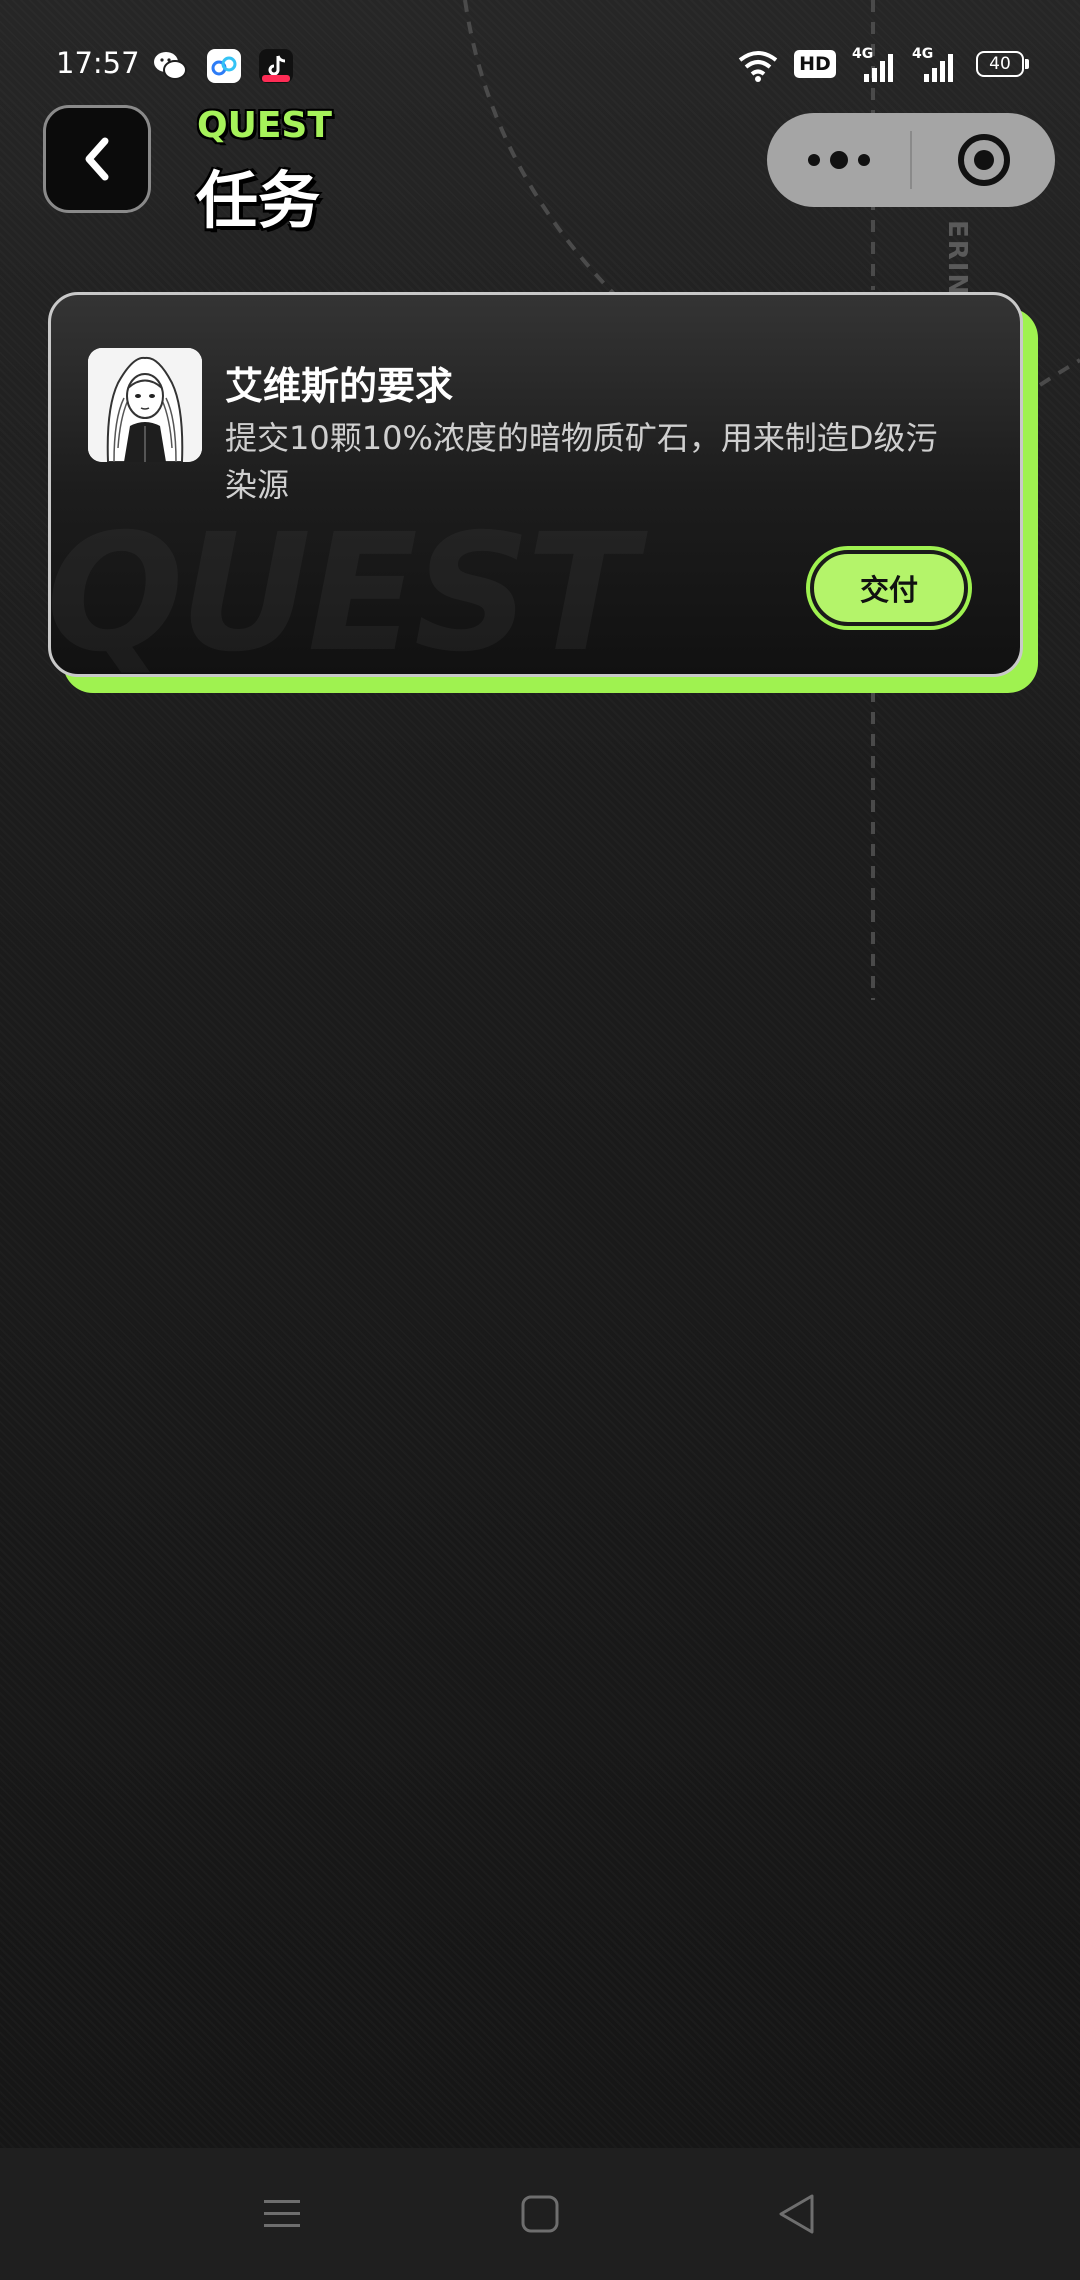 The height and width of the screenshot is (2280, 1080). What do you see at coordinates (911, 160) in the screenshot?
I see `miniprogram-capsule` at bounding box center [911, 160].